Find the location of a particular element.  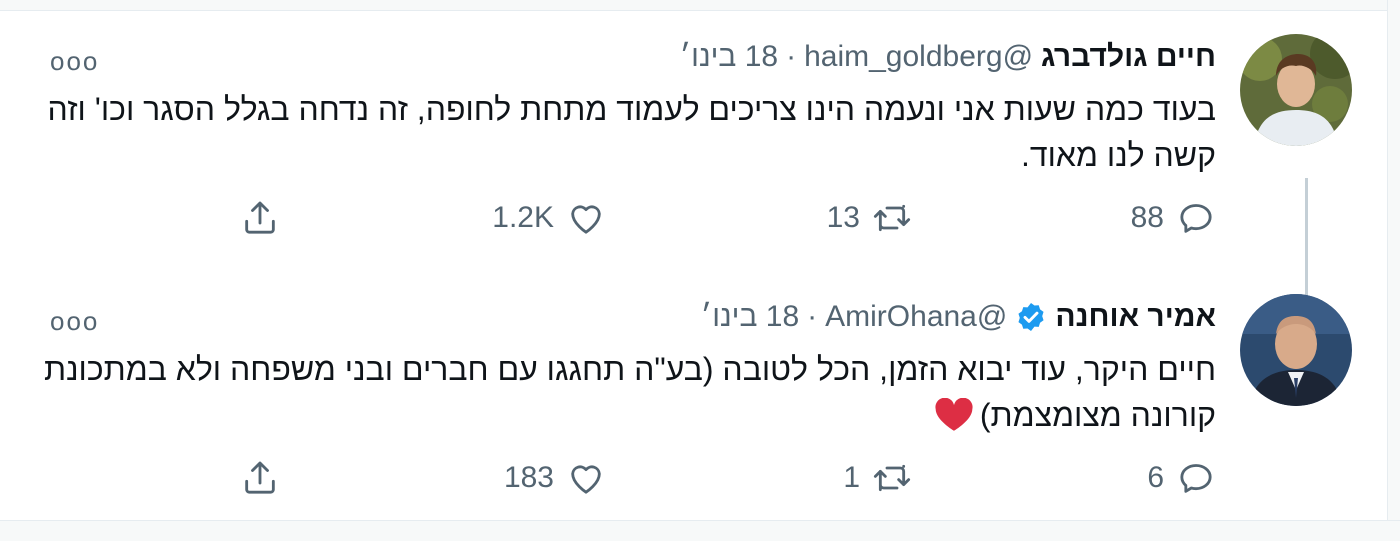

reply-count: 88 is located at coordinates (1147, 217).